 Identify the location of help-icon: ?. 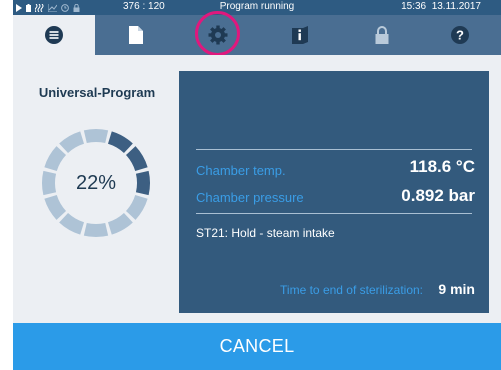
(460, 35).